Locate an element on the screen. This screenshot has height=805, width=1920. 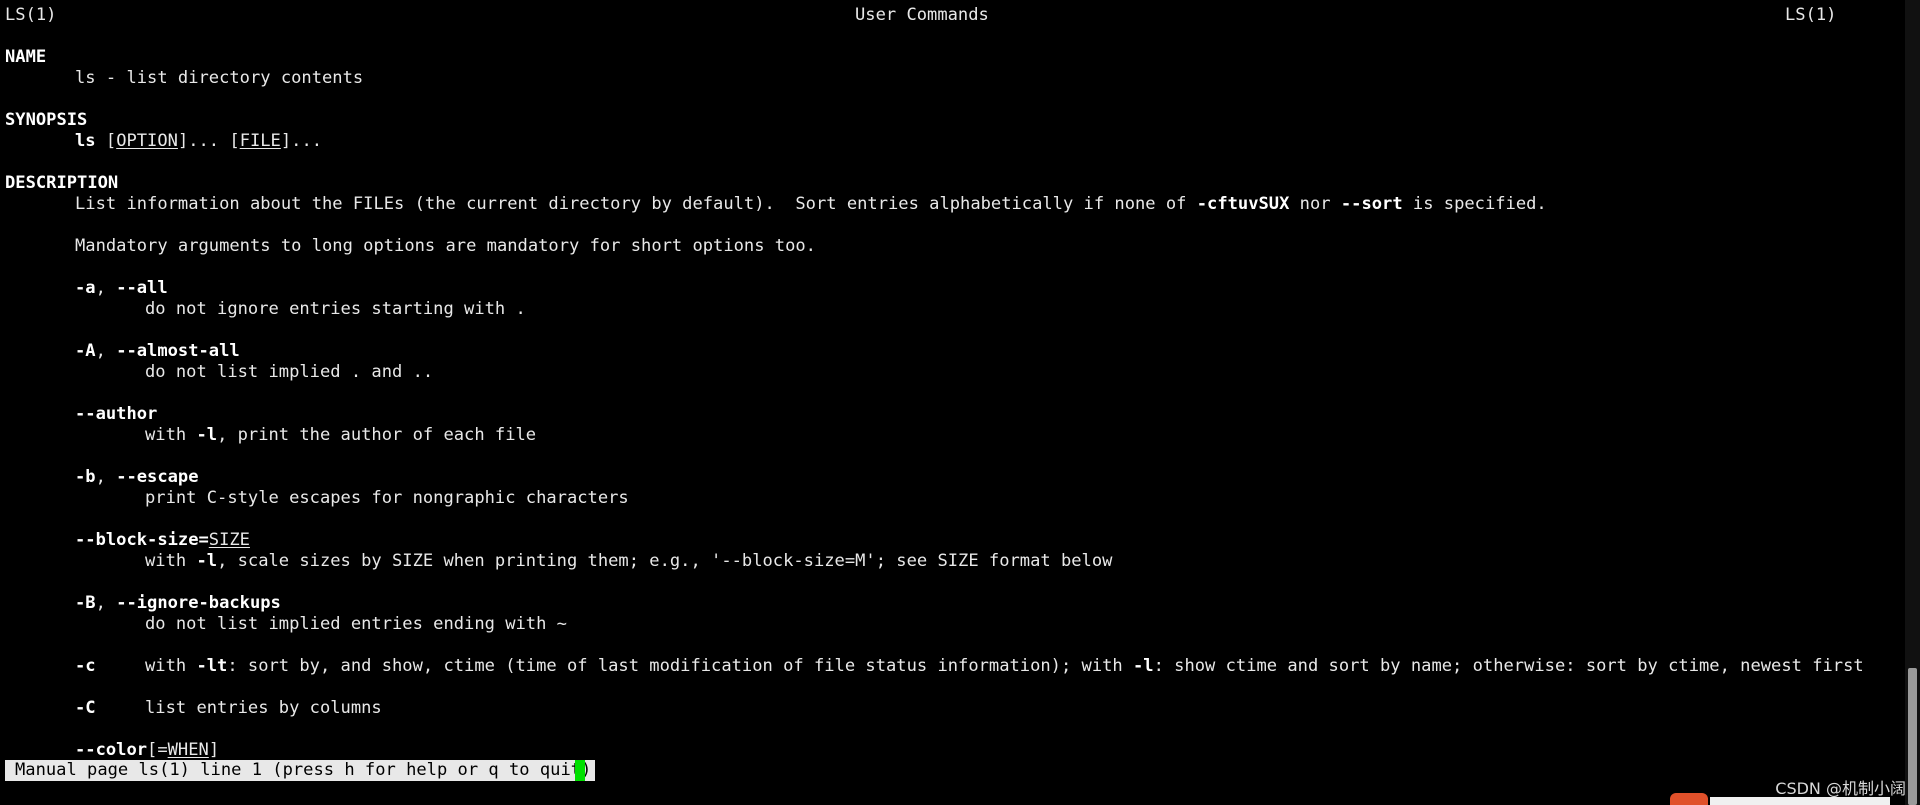
description-text: , print the author of each file is located at coordinates (377, 435).